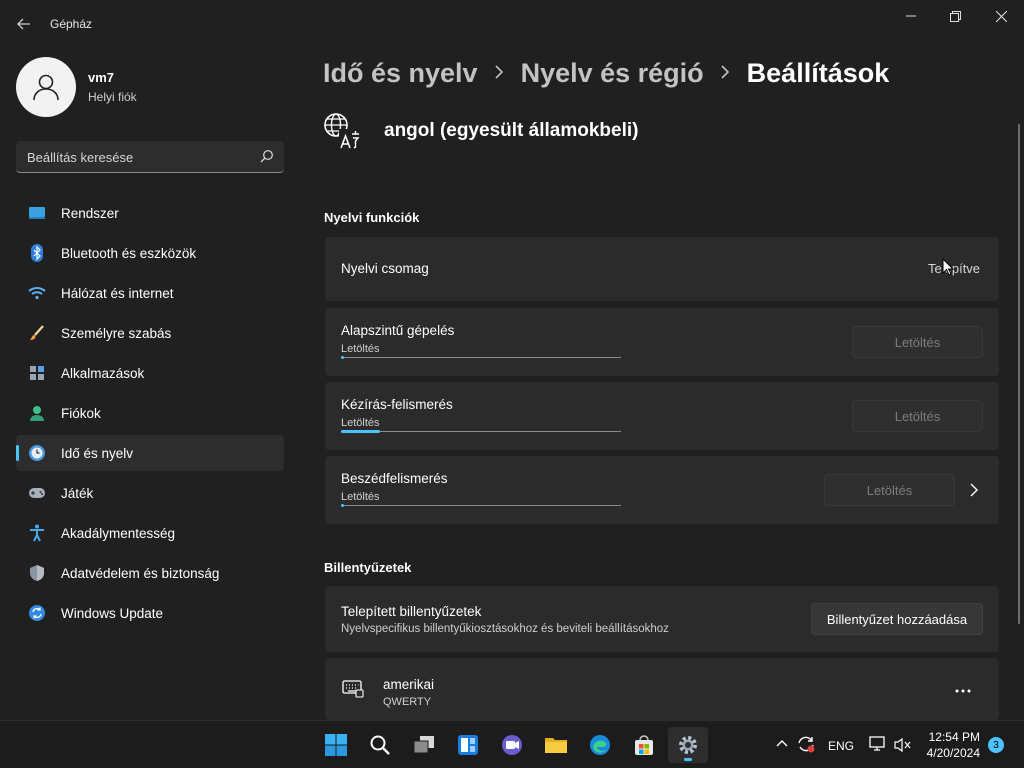  I want to click on account-icon, so click(37, 413).